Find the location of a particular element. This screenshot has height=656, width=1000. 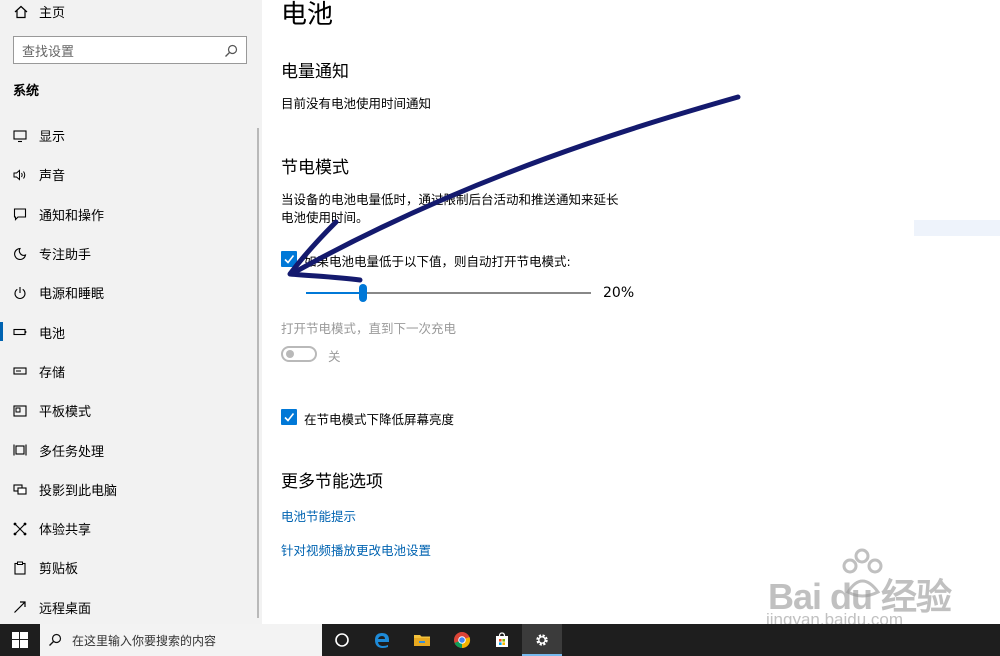

taskbar-search-box: 在这里输入你要搜索的内容 is located at coordinates (181, 640).